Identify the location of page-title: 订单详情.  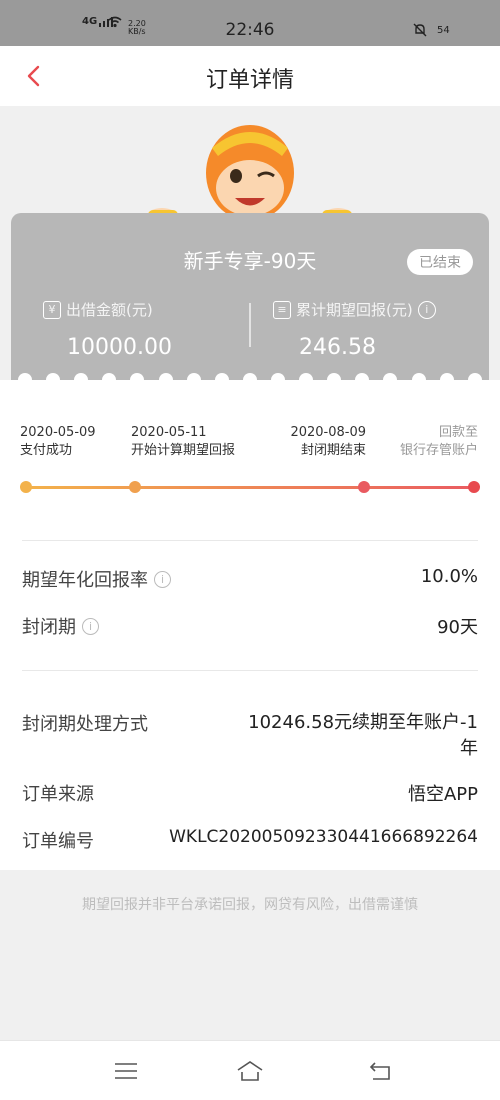
(249, 80).